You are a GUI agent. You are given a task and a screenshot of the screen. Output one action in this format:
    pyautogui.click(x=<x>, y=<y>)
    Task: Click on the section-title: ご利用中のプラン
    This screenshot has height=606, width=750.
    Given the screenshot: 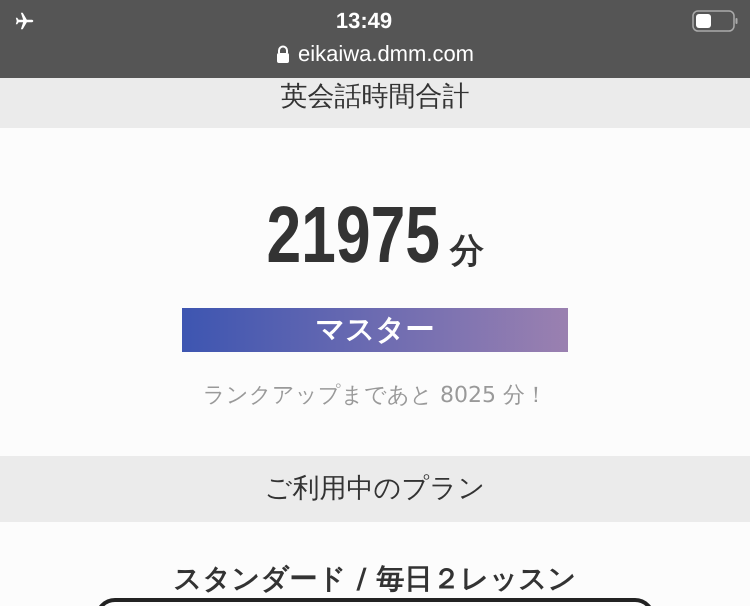 What is the action you would take?
    pyautogui.click(x=375, y=489)
    